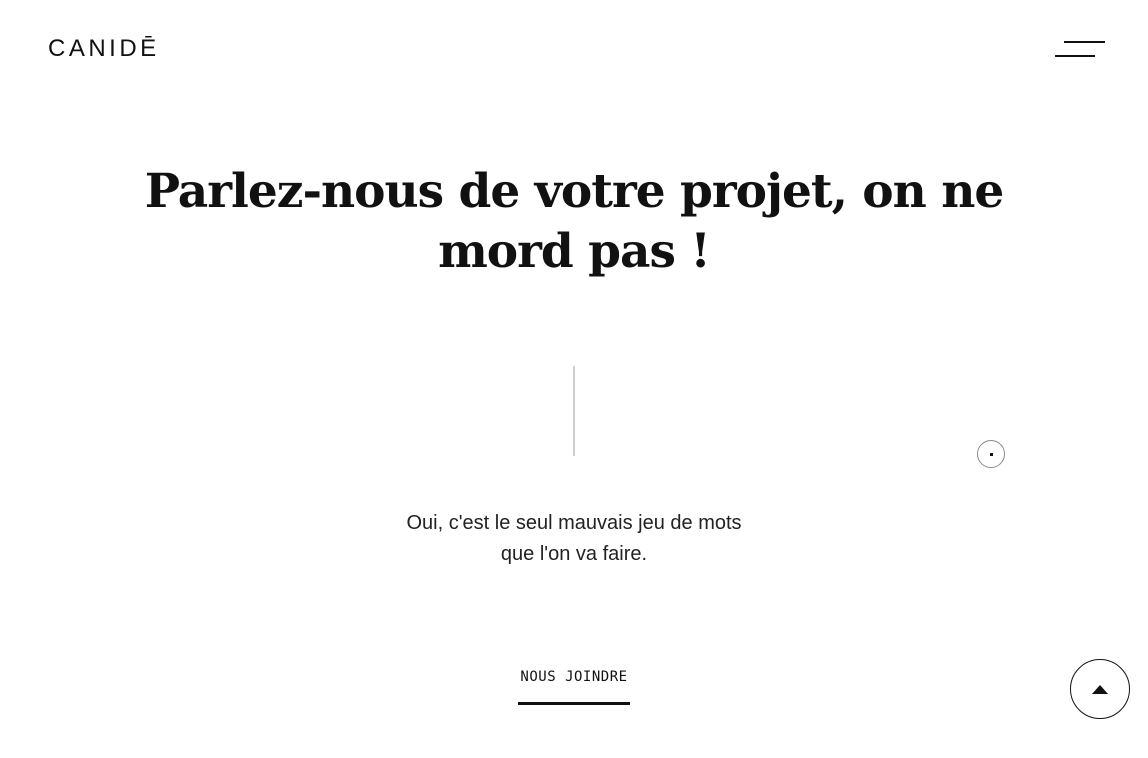 This screenshot has height=758, width=1148. I want to click on custom-cursor-icon, so click(991, 454).